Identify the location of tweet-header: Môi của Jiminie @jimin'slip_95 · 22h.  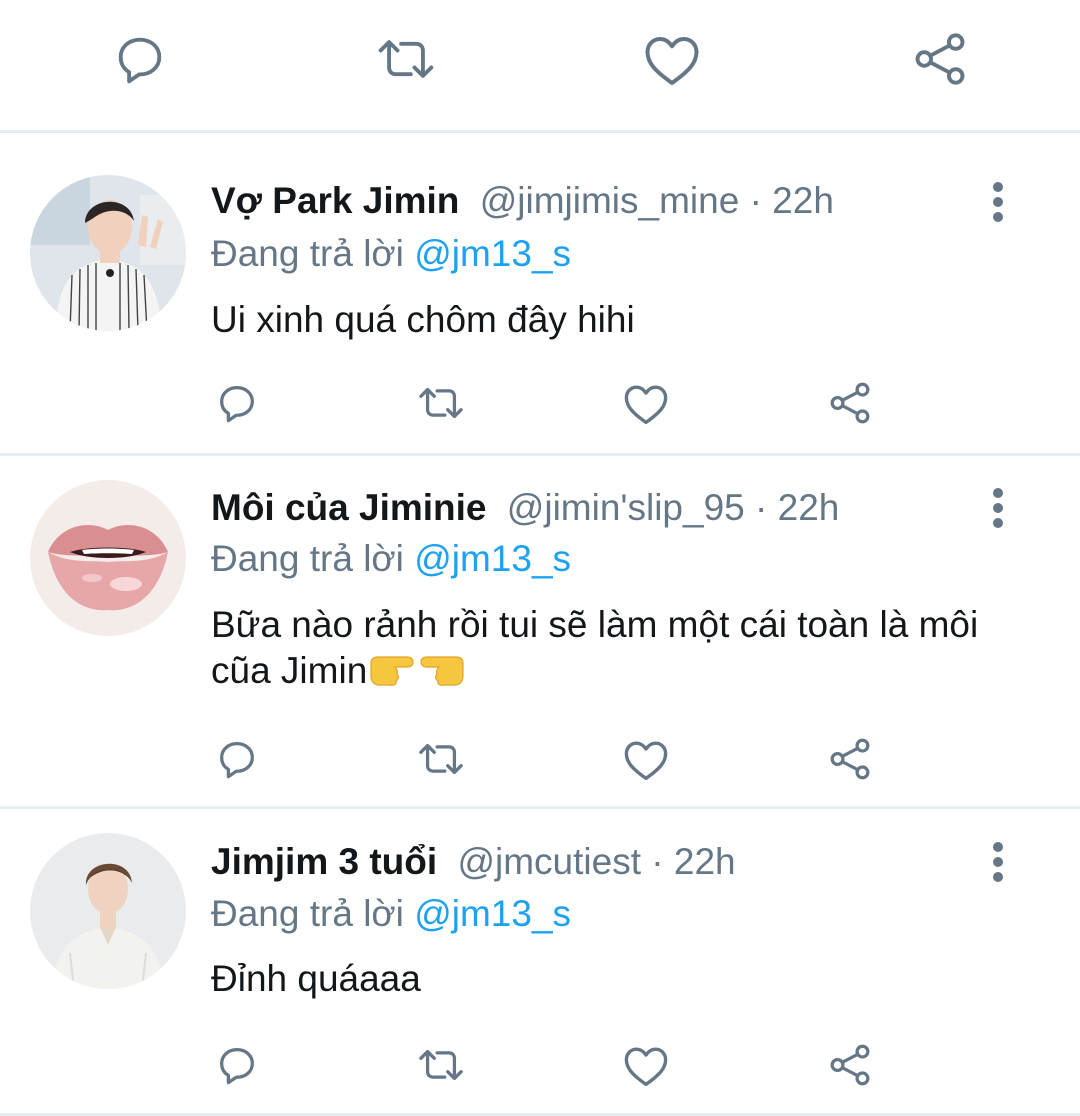
(525, 508).